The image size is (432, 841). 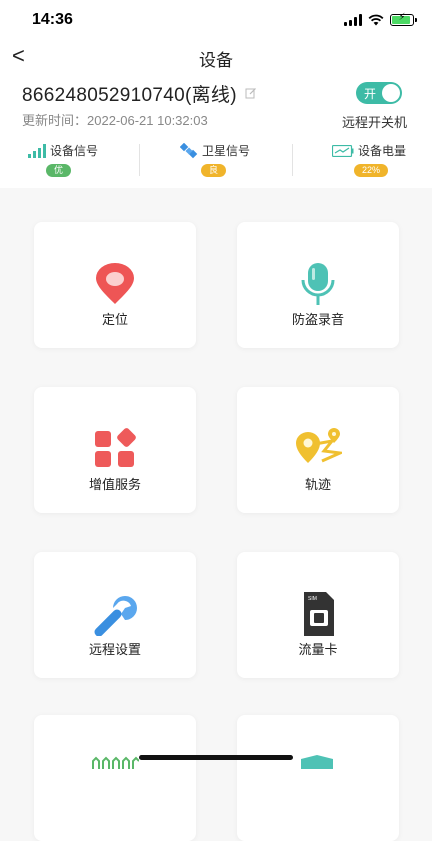 I want to click on remote-settings-label: 远程设置, so click(x=114, y=649).